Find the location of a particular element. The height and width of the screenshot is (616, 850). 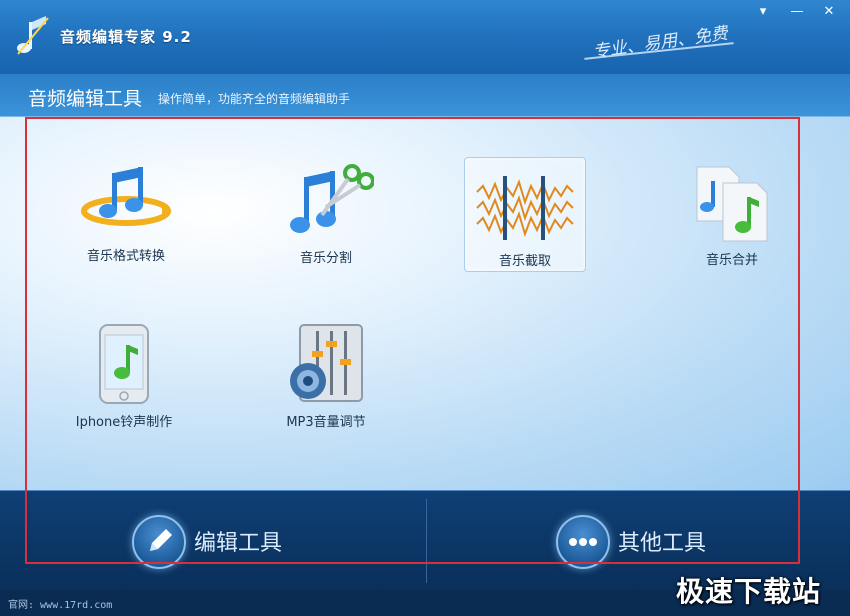

tool-mp3-volume: MP3音量调节 is located at coordinates (326, 383).